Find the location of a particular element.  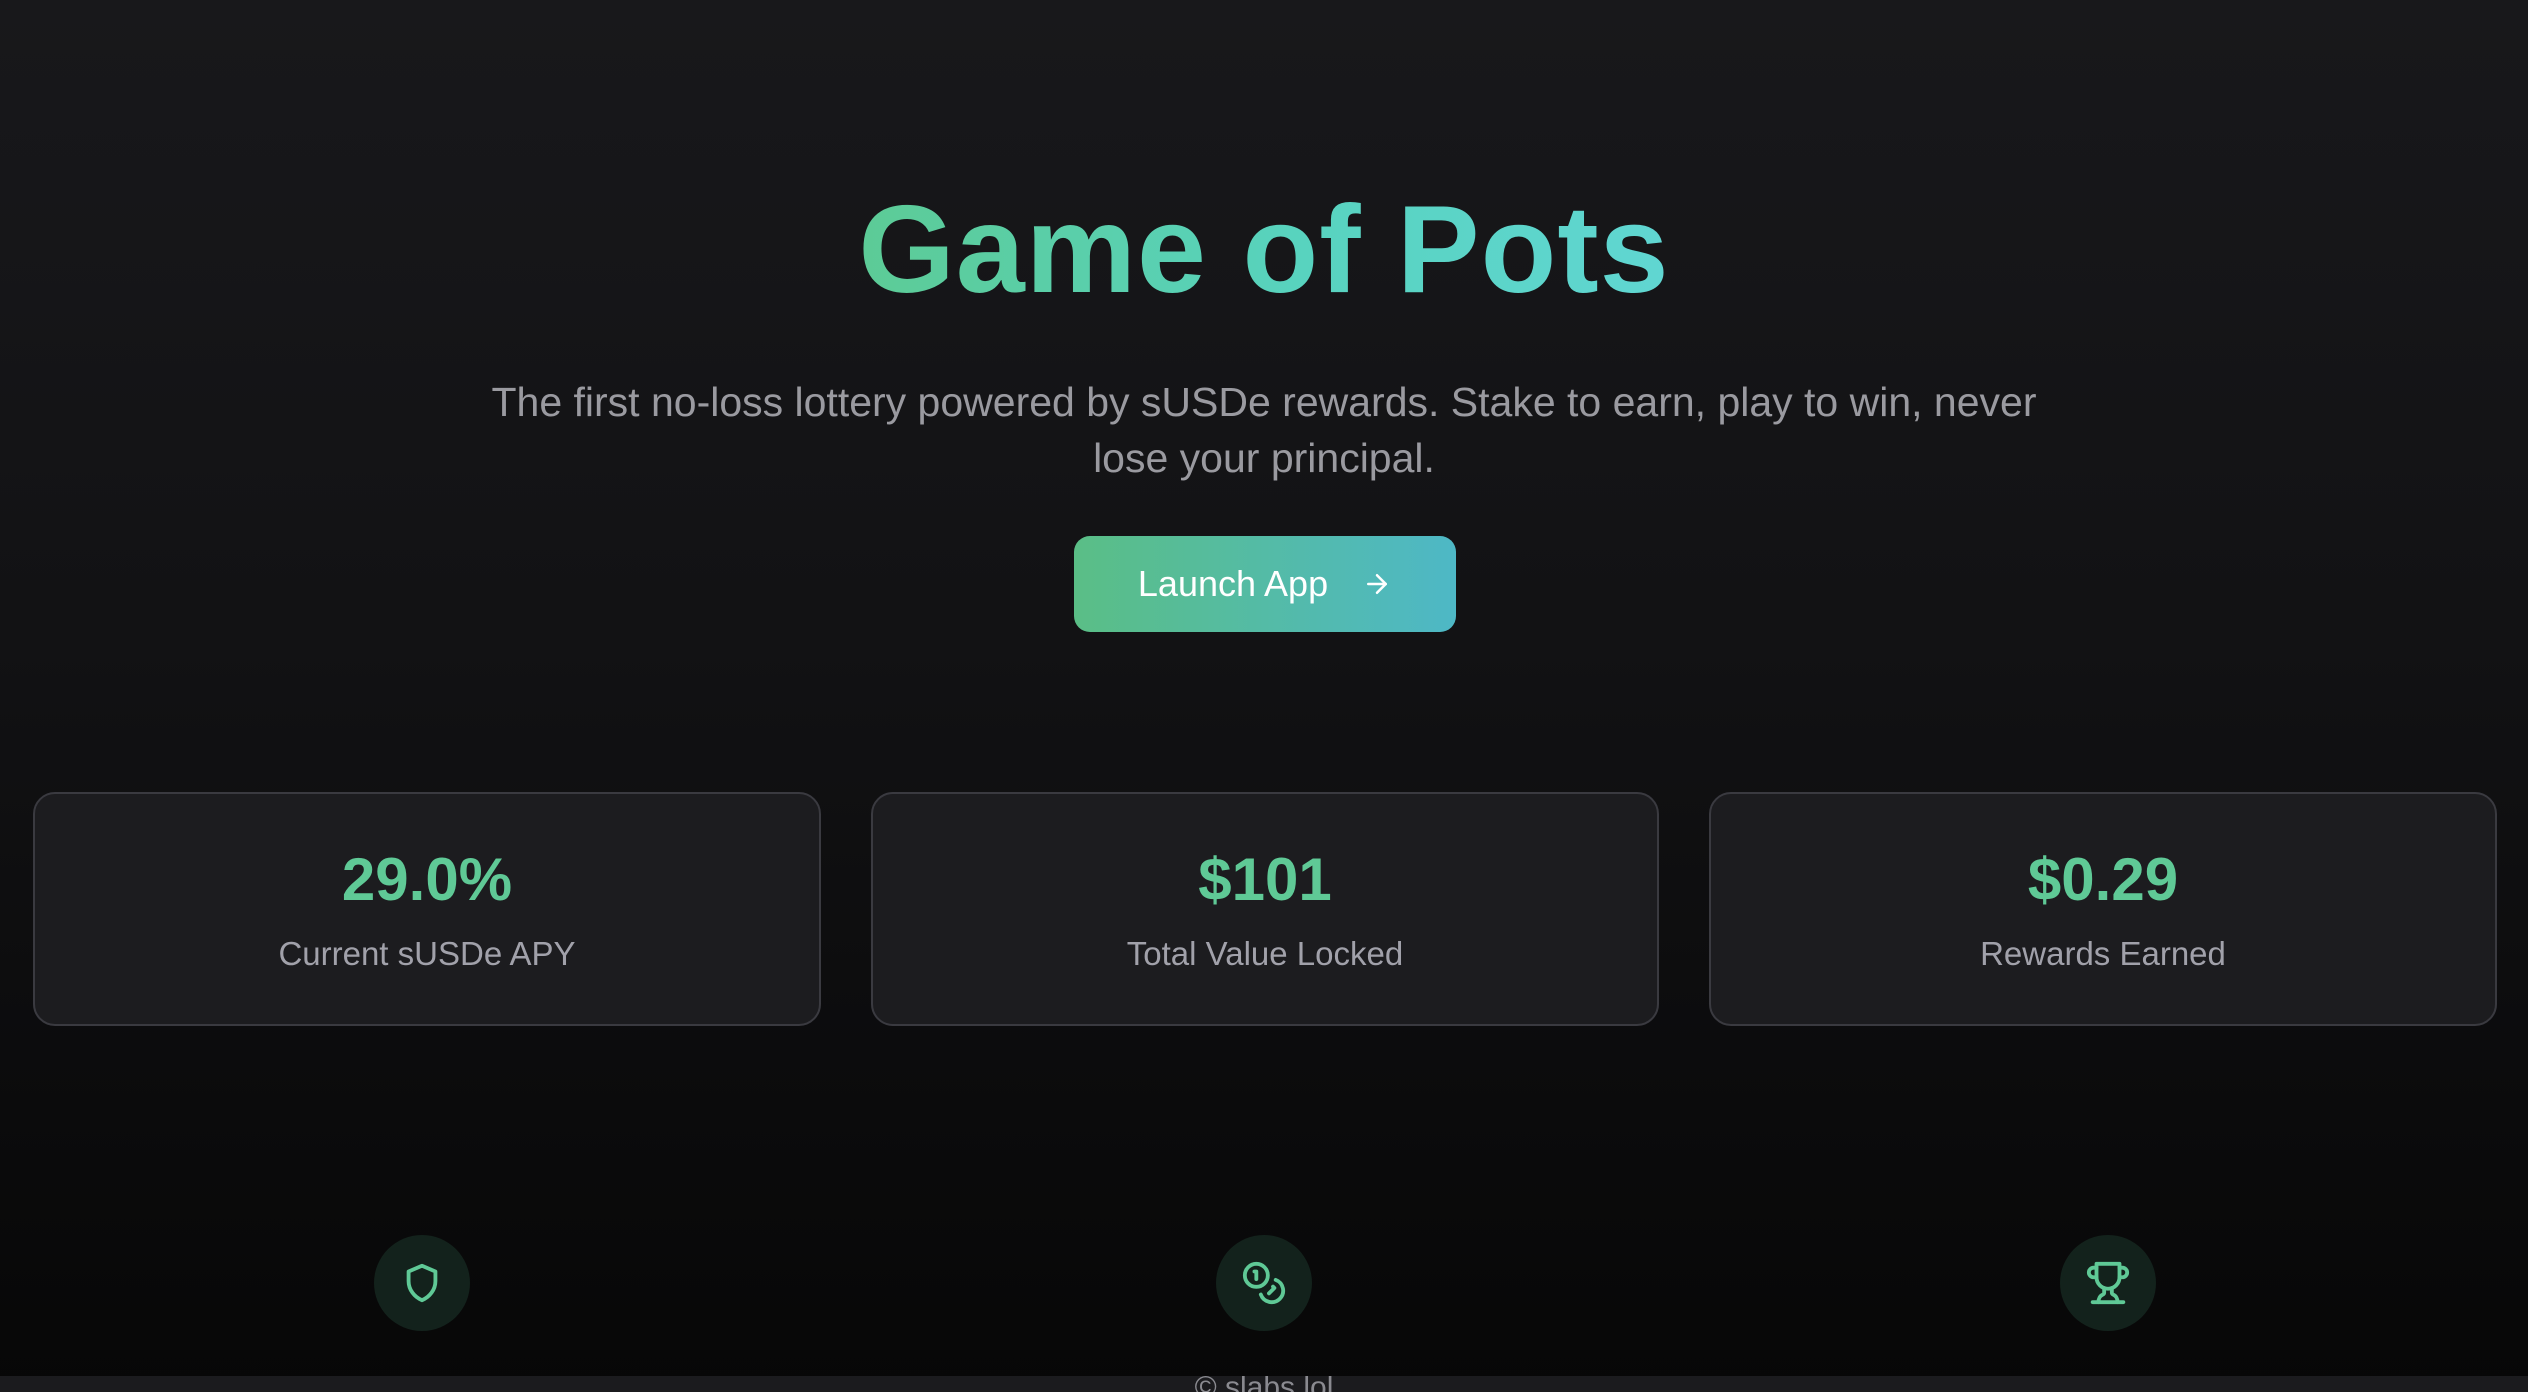

coins-icon is located at coordinates (1264, 1283).